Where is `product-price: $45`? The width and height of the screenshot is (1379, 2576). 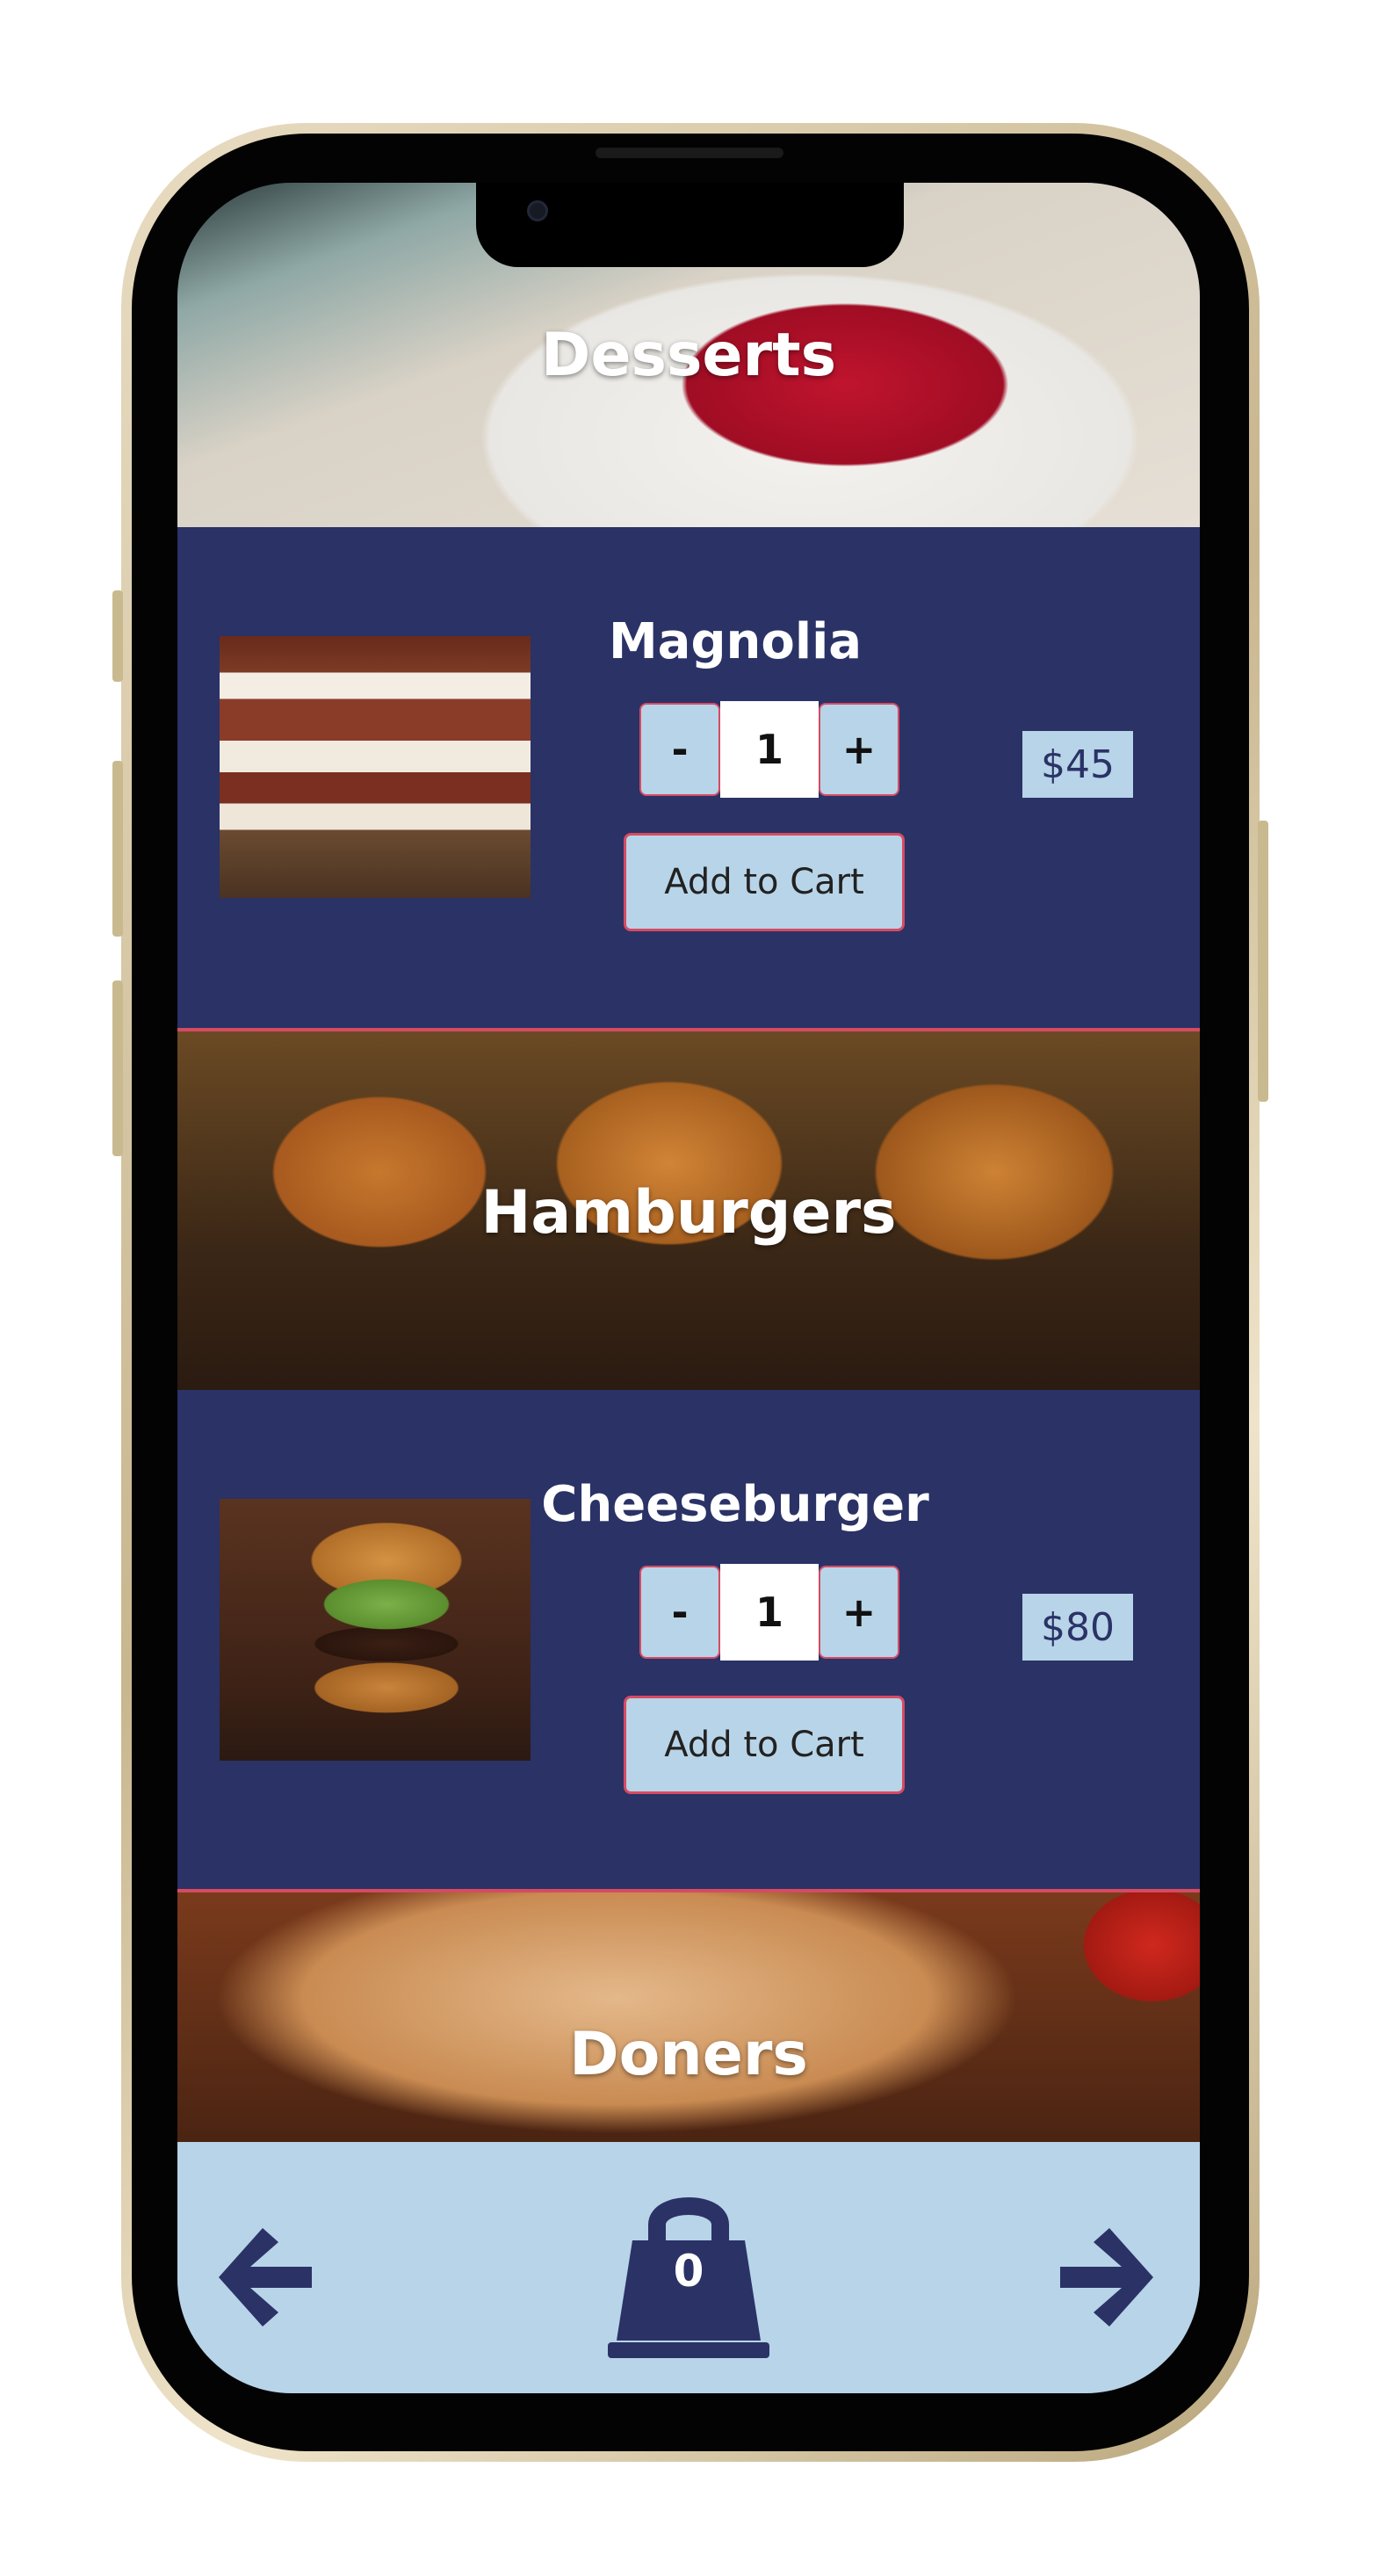 product-price: $45 is located at coordinates (1077, 764).